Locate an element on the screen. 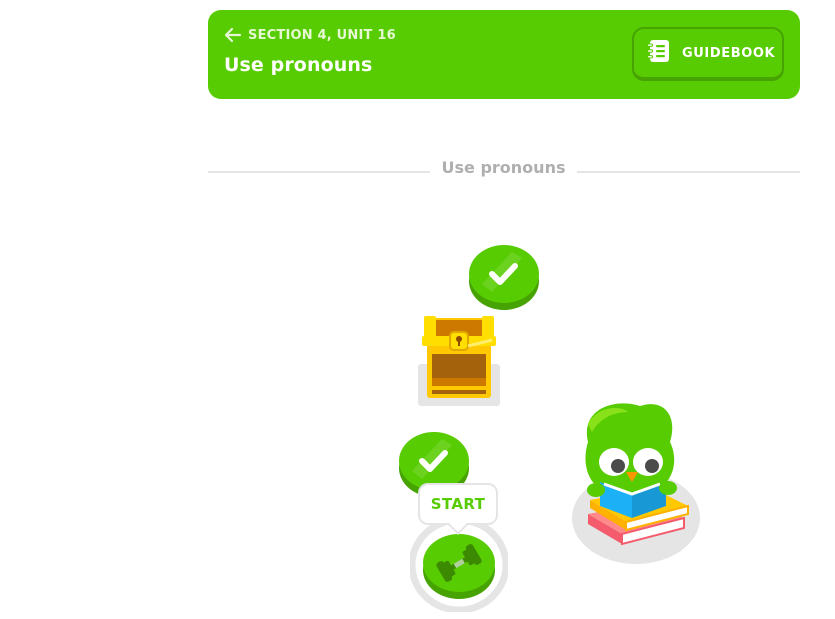 This screenshot has width=835, height=619. notebook-icon is located at coordinates (659, 53).